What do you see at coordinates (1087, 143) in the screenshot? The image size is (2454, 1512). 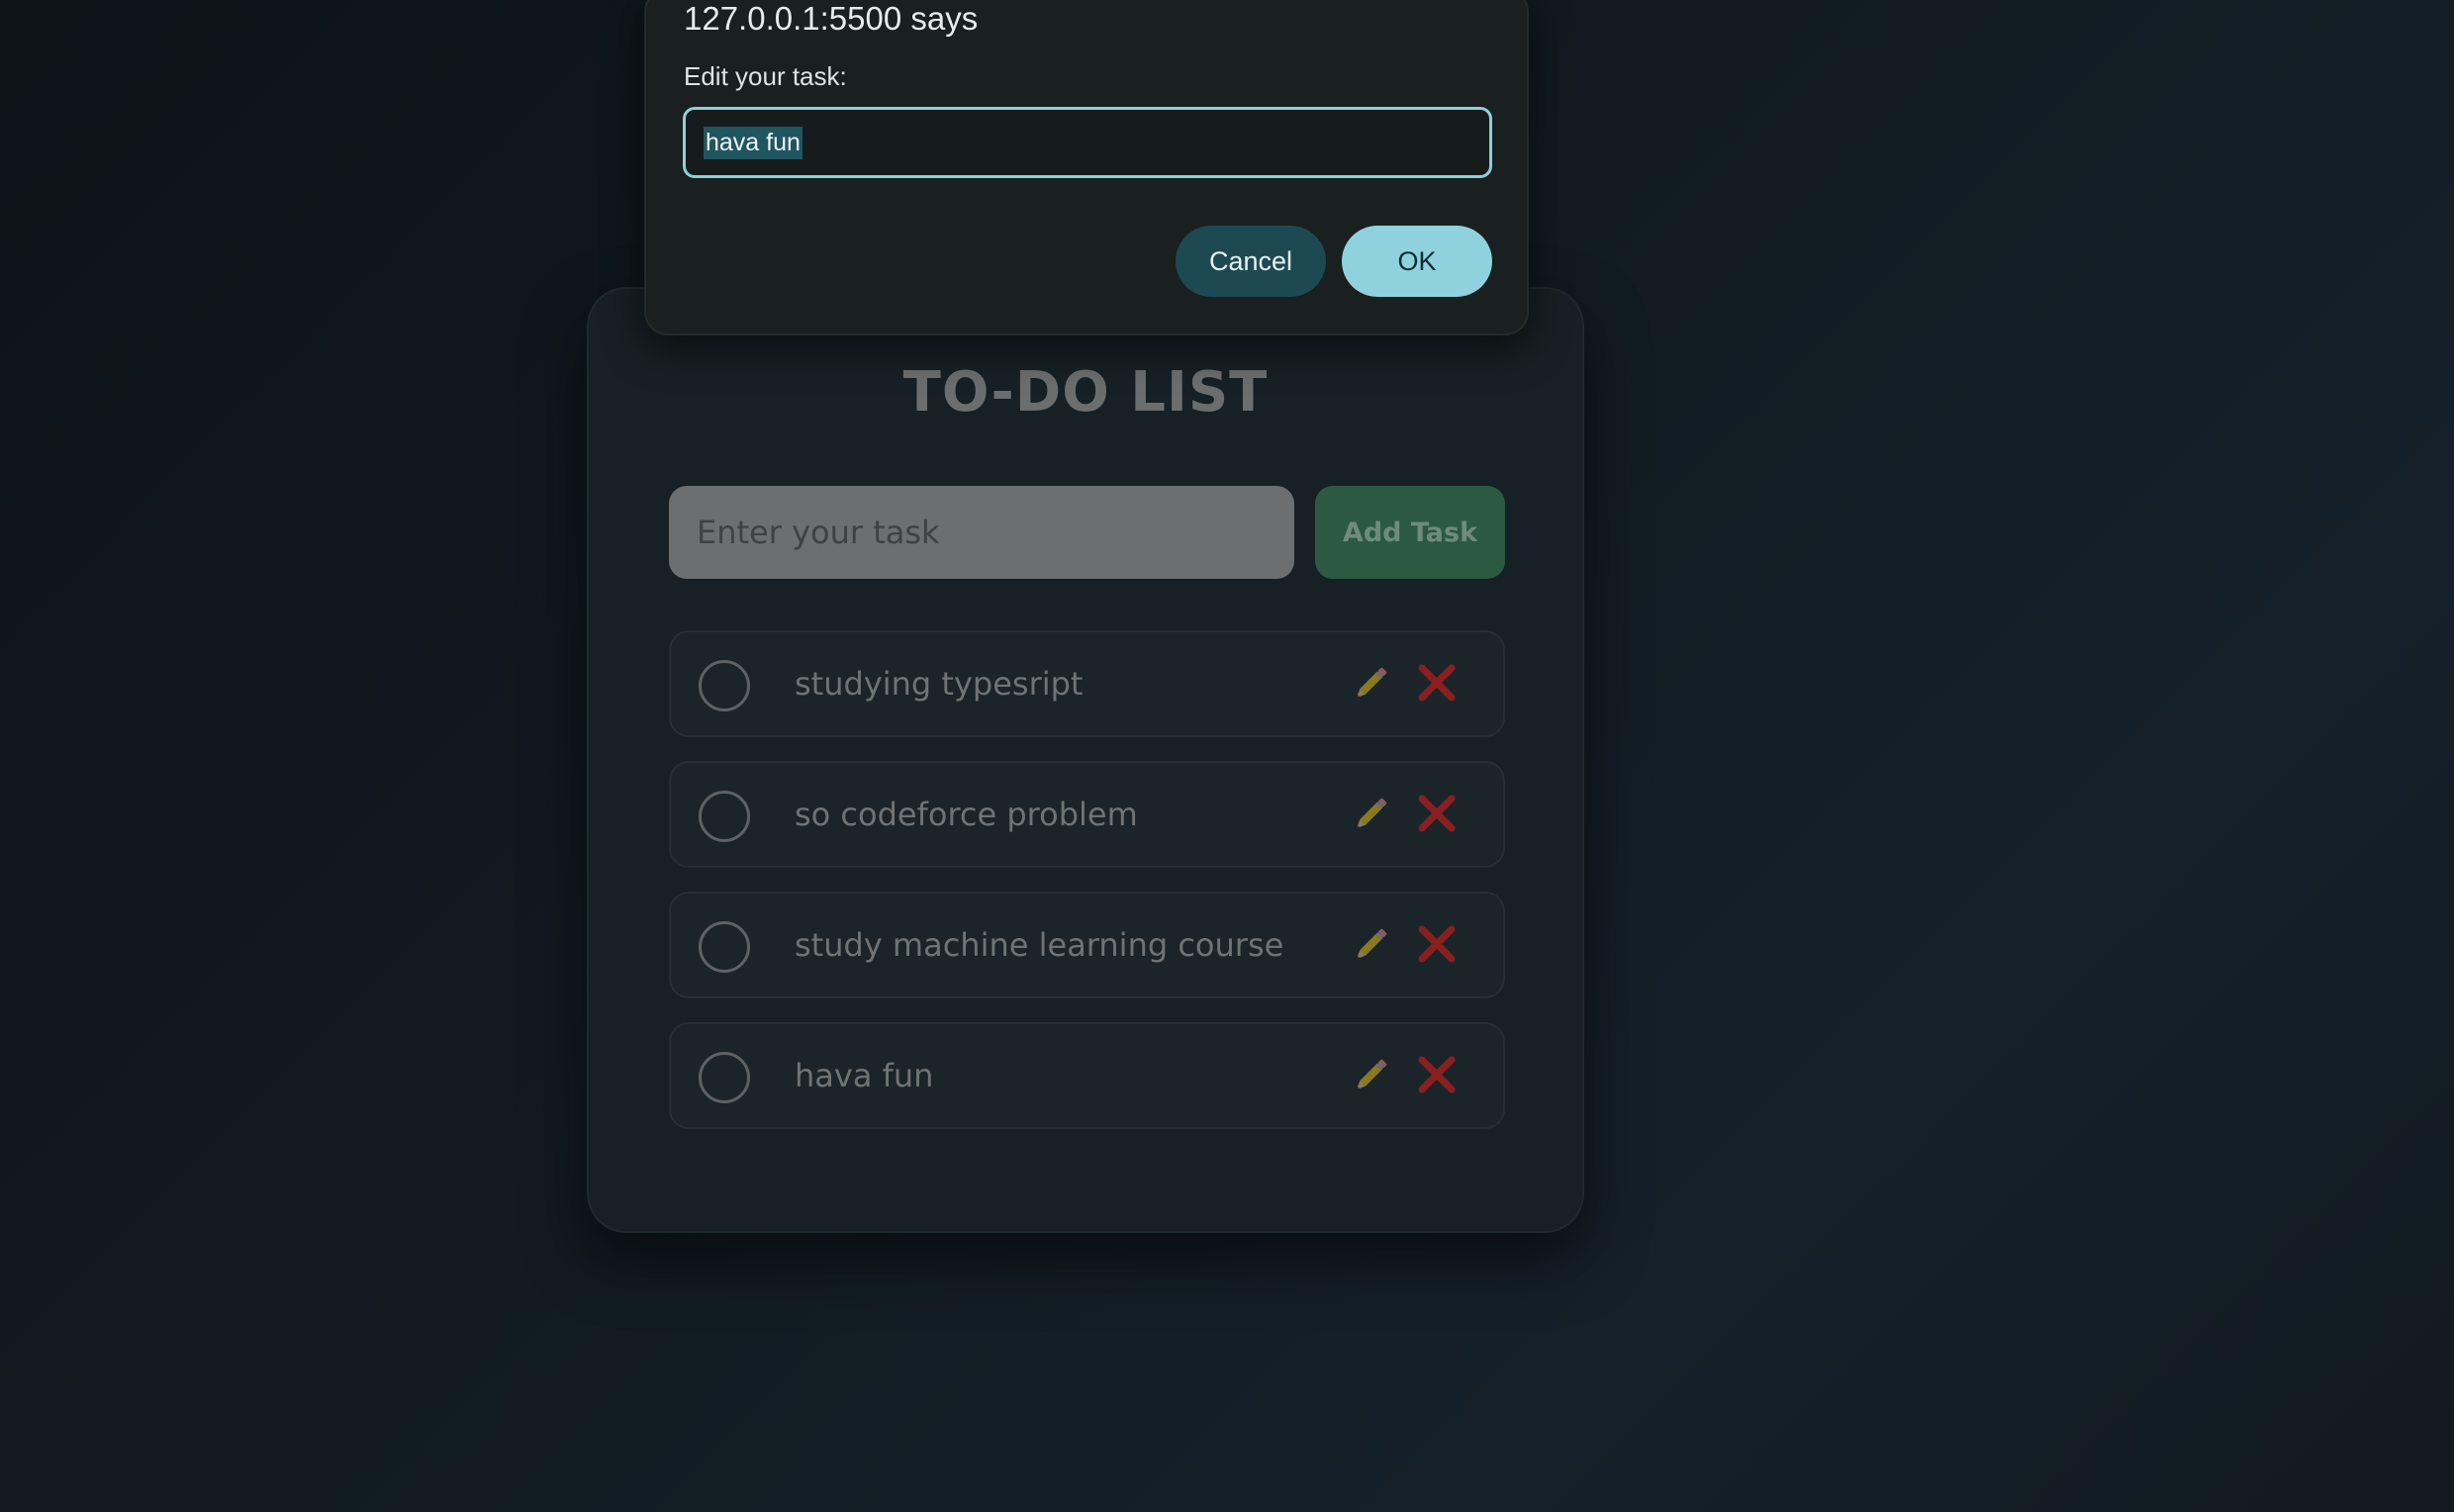 I see `dialog-edit-input: hava fun` at bounding box center [1087, 143].